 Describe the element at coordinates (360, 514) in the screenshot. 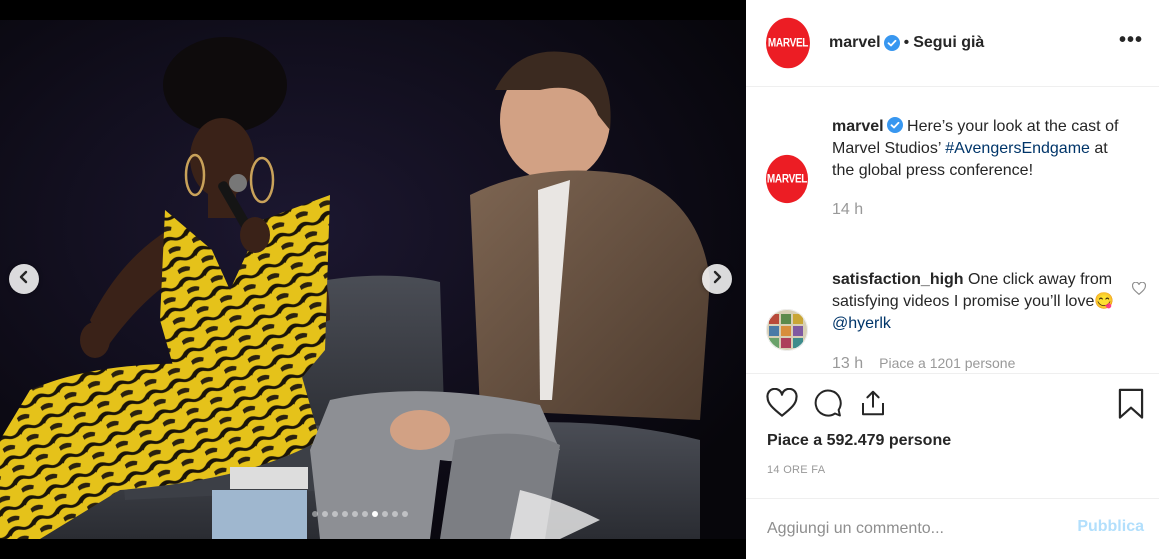

I see `carousel-indicator` at that location.